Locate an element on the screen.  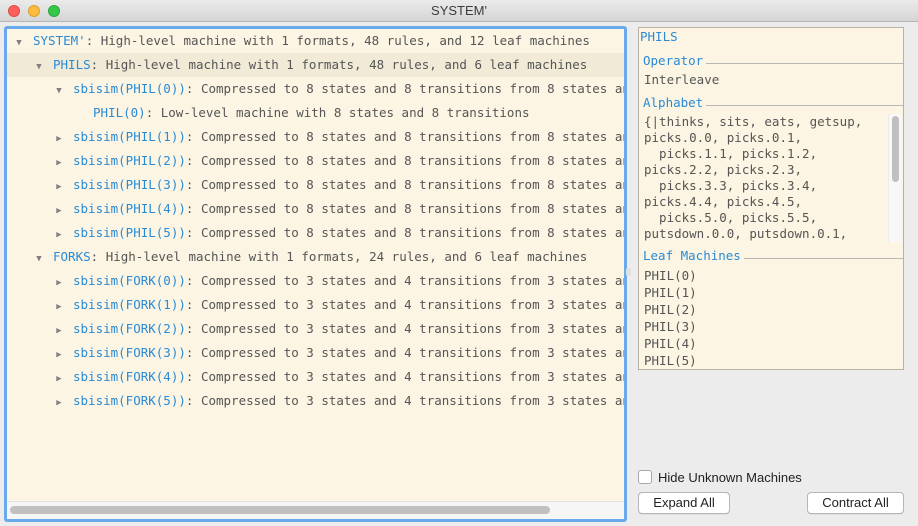
split-view-handle is located at coordinates (628, 272).